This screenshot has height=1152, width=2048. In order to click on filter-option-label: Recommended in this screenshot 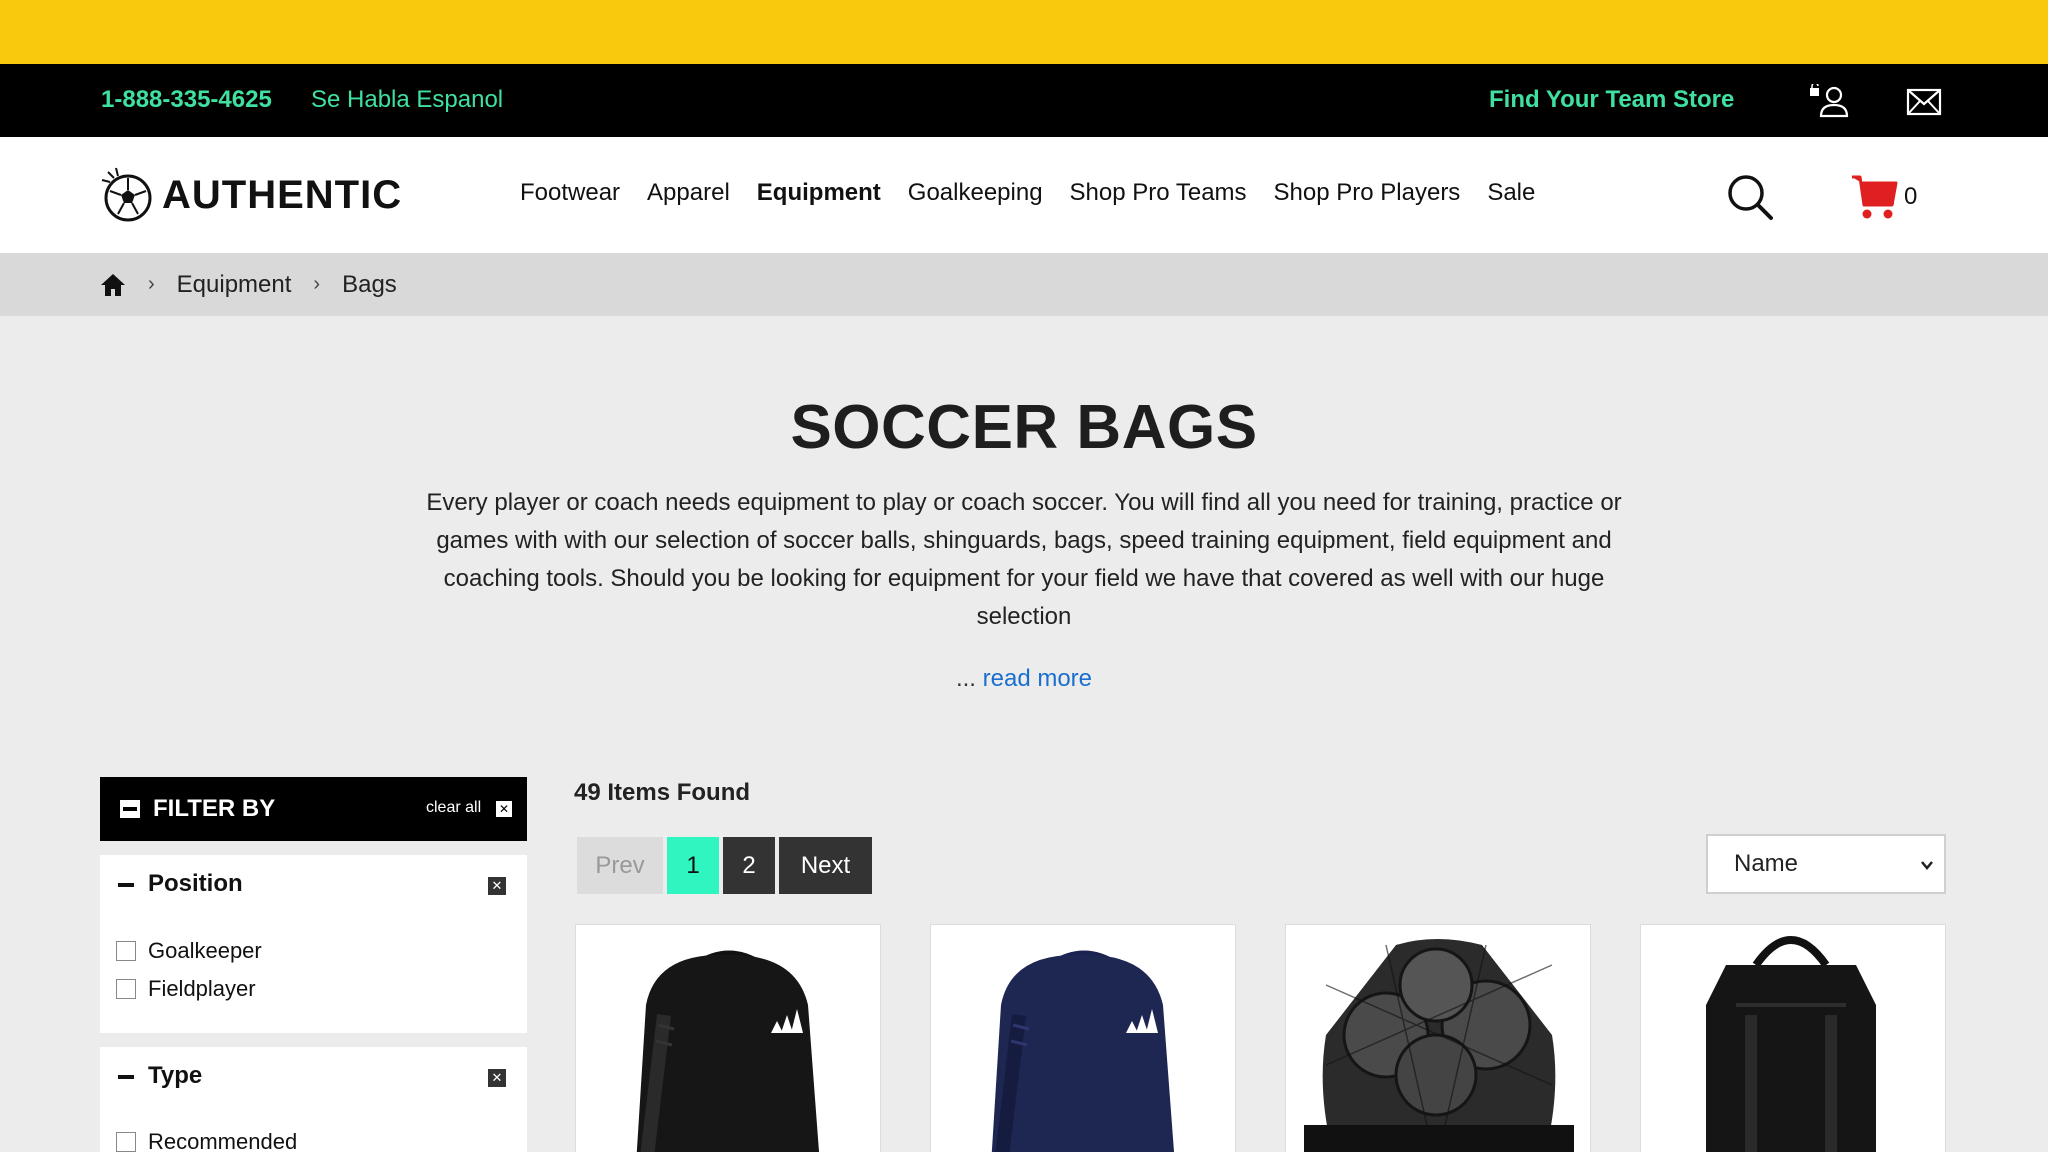, I will do `click(223, 1140)`.